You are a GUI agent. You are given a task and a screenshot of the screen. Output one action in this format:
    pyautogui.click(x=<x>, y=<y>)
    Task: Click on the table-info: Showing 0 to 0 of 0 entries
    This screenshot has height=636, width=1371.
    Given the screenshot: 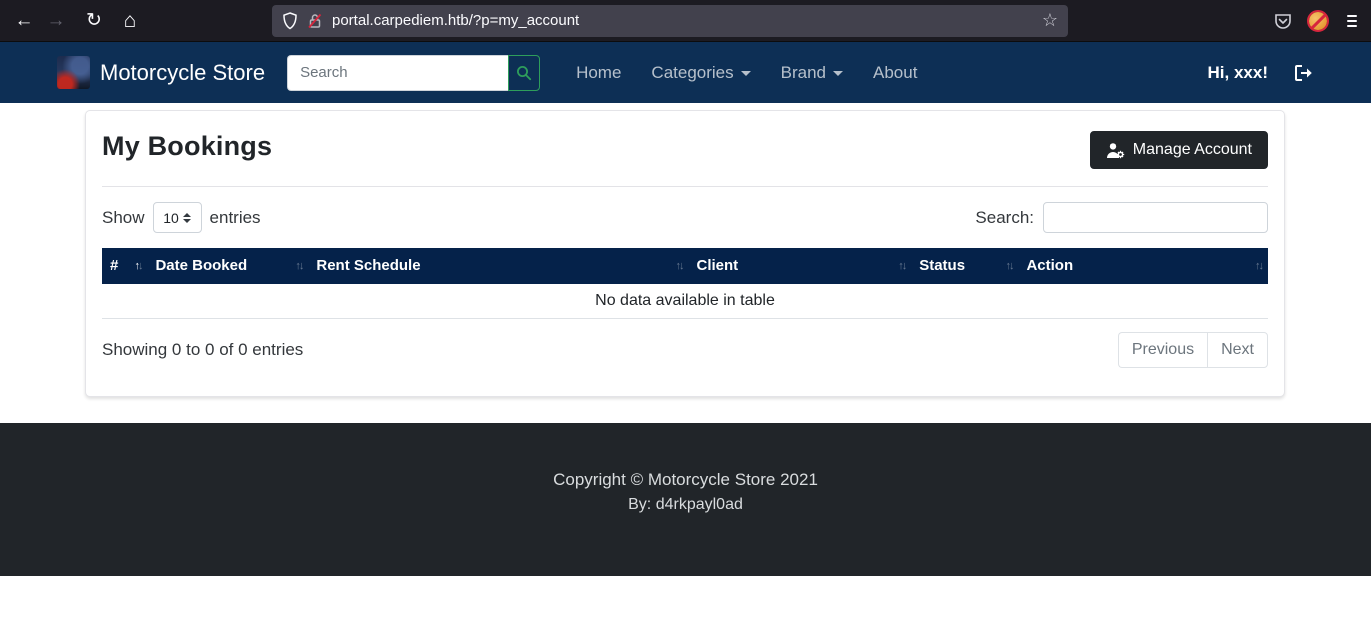 What is the action you would take?
    pyautogui.click(x=203, y=349)
    